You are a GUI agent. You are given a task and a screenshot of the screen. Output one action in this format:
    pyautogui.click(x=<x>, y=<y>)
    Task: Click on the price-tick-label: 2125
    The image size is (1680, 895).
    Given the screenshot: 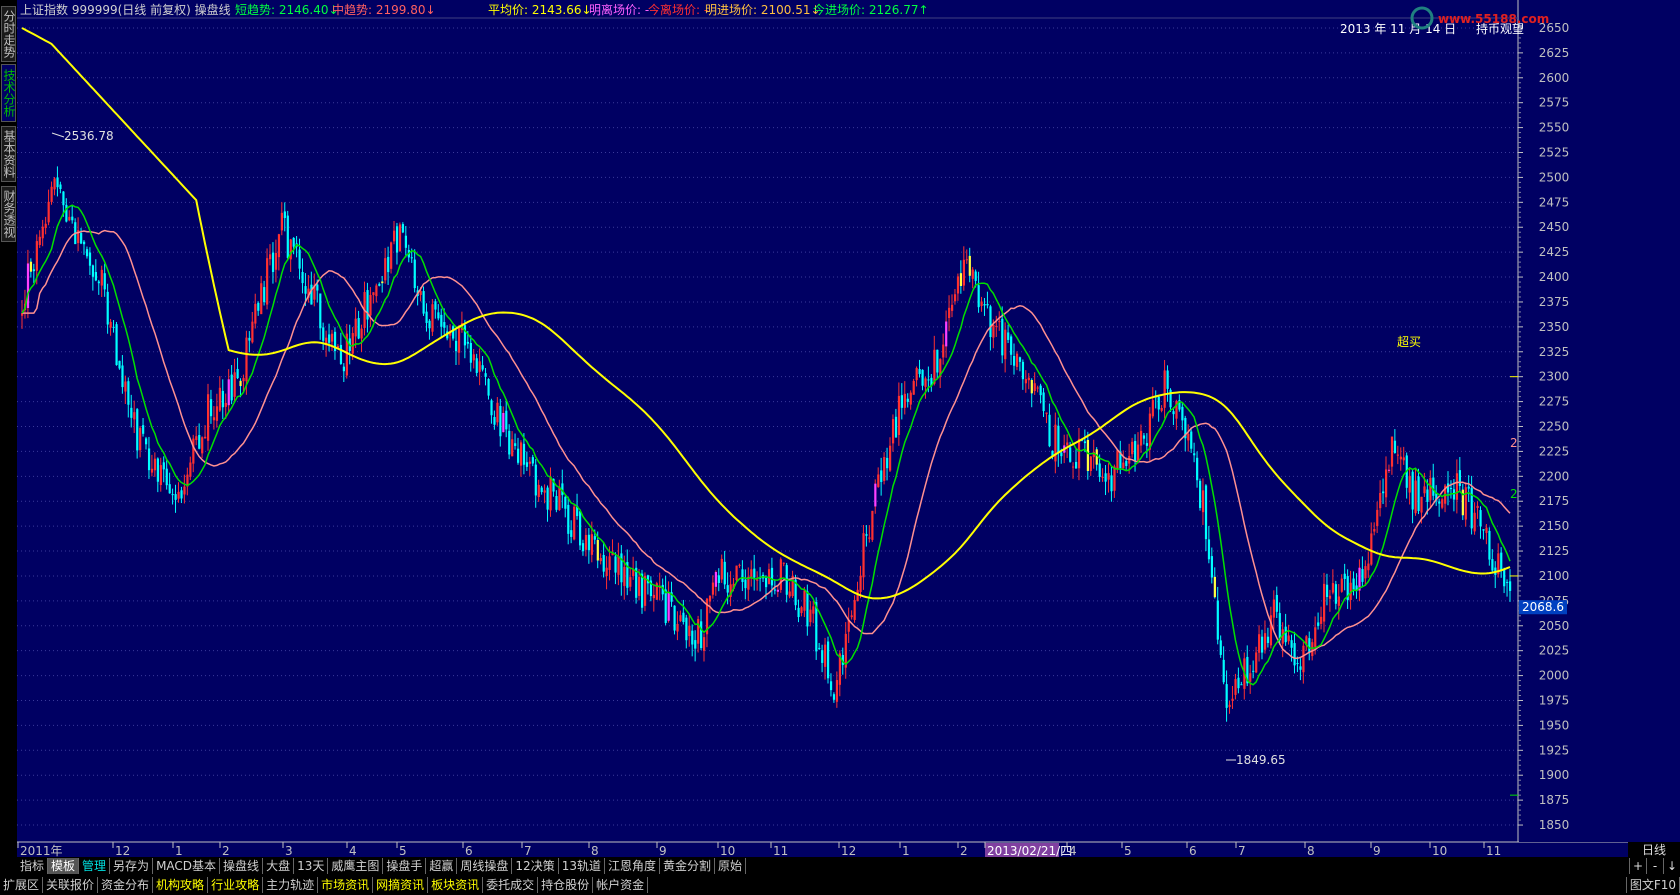 What is the action you would take?
    pyautogui.click(x=1554, y=551)
    